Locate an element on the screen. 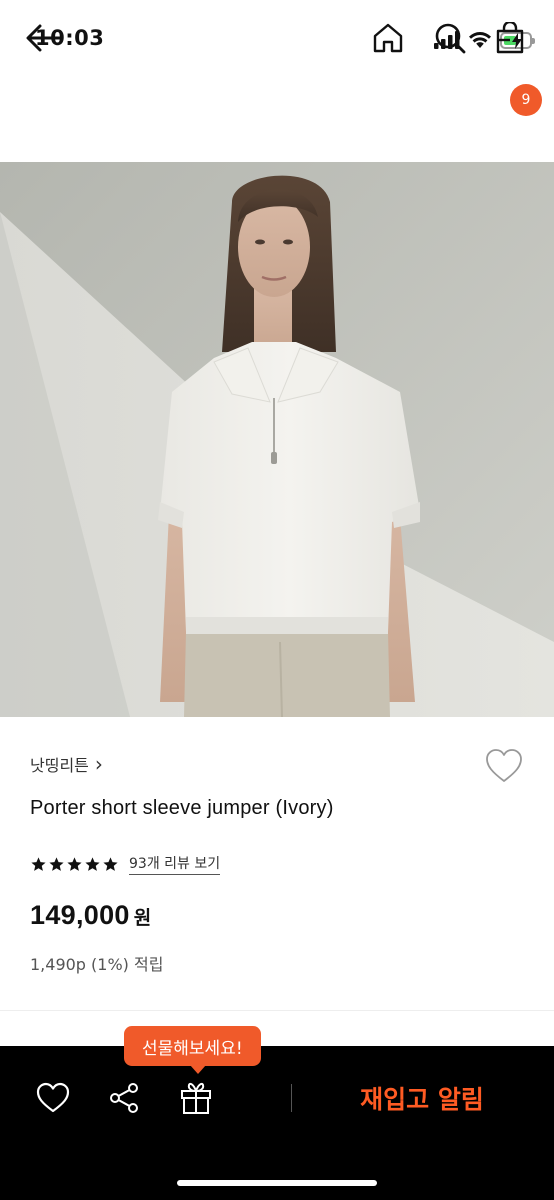 Image resolution: width=554 pixels, height=1200 pixels. home-button is located at coordinates (388, 38).